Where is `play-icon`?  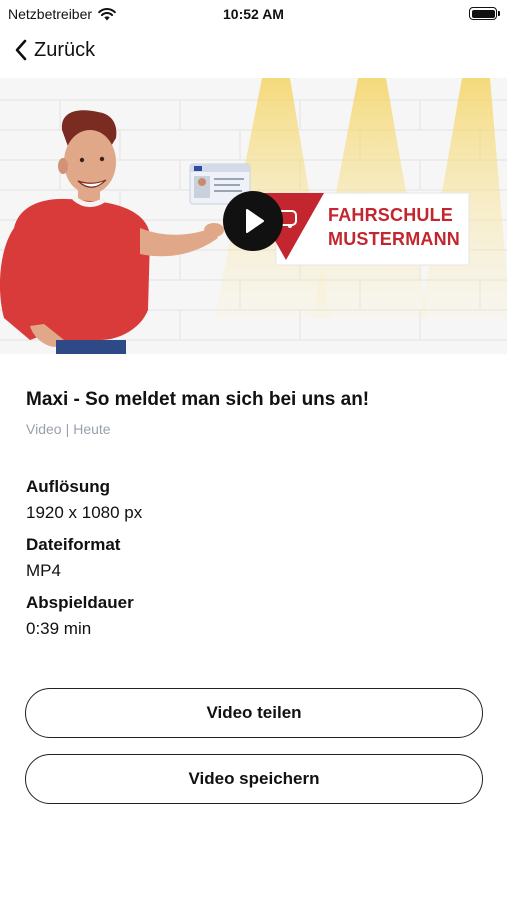
play-icon is located at coordinates (255, 221).